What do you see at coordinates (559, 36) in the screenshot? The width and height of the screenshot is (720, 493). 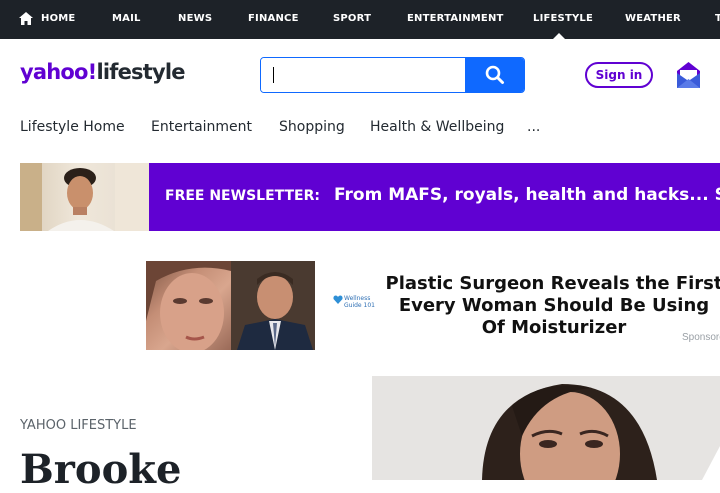 I see `active-tab-caret` at bounding box center [559, 36].